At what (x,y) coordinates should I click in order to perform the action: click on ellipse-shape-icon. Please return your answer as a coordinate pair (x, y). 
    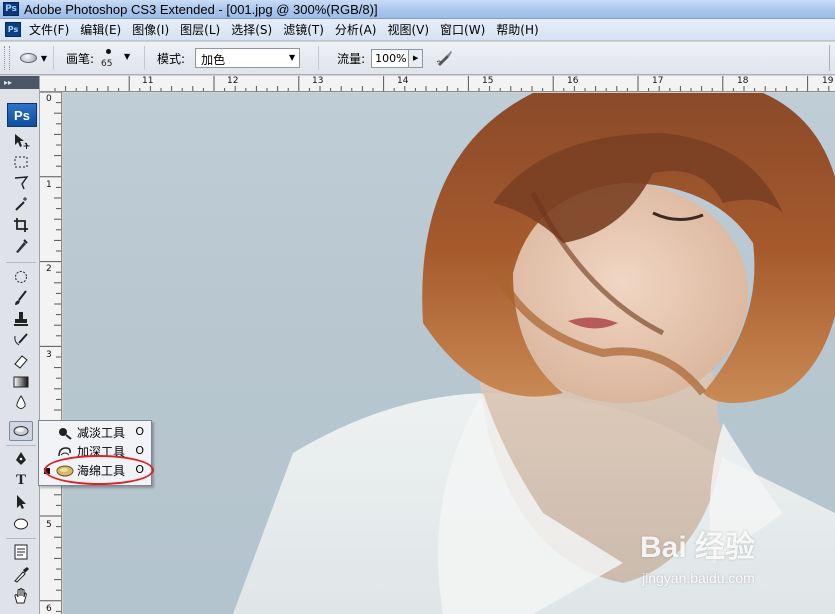
    Looking at the image, I should click on (21, 524).